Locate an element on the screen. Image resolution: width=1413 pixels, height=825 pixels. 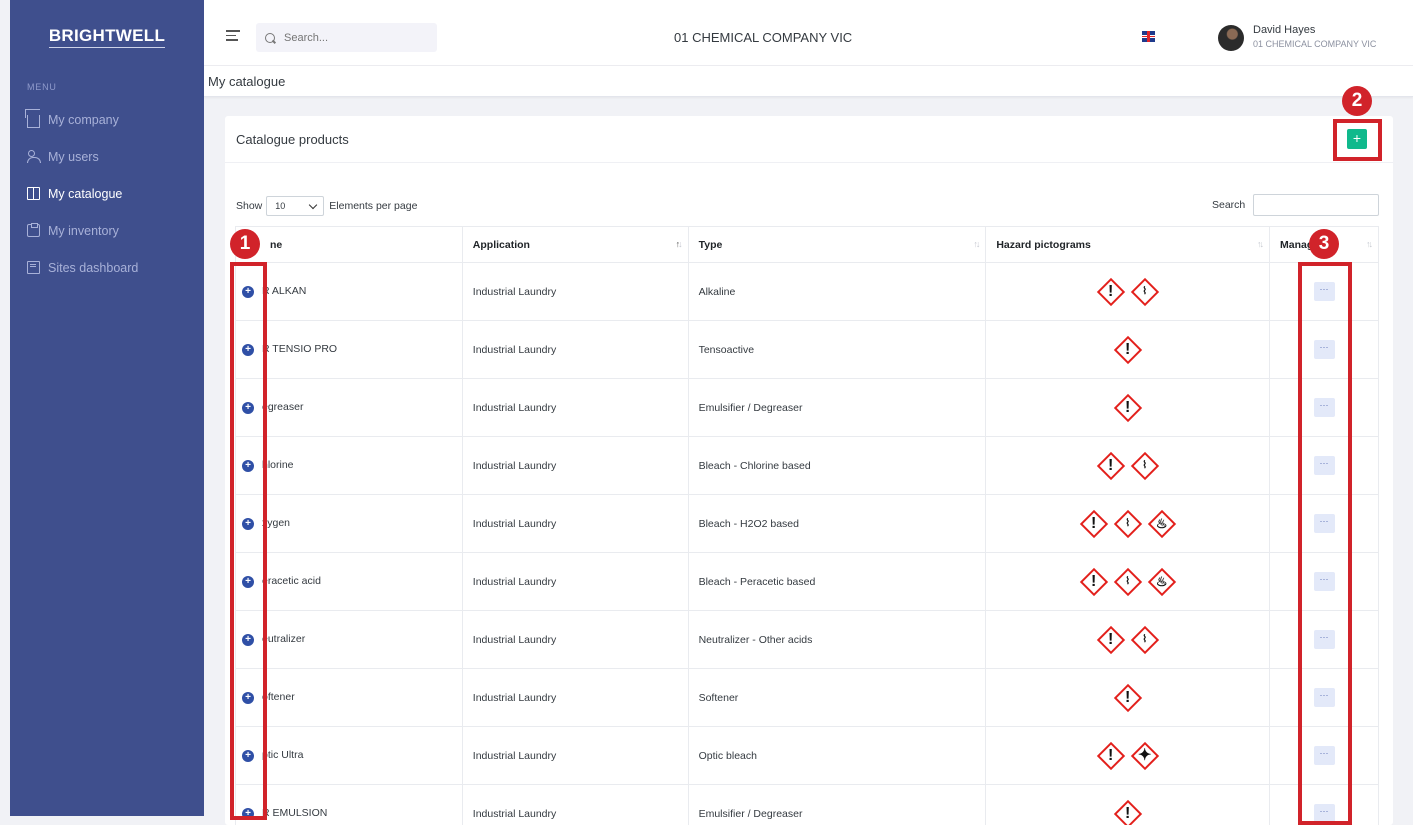
divider is located at coordinates (809, 162).